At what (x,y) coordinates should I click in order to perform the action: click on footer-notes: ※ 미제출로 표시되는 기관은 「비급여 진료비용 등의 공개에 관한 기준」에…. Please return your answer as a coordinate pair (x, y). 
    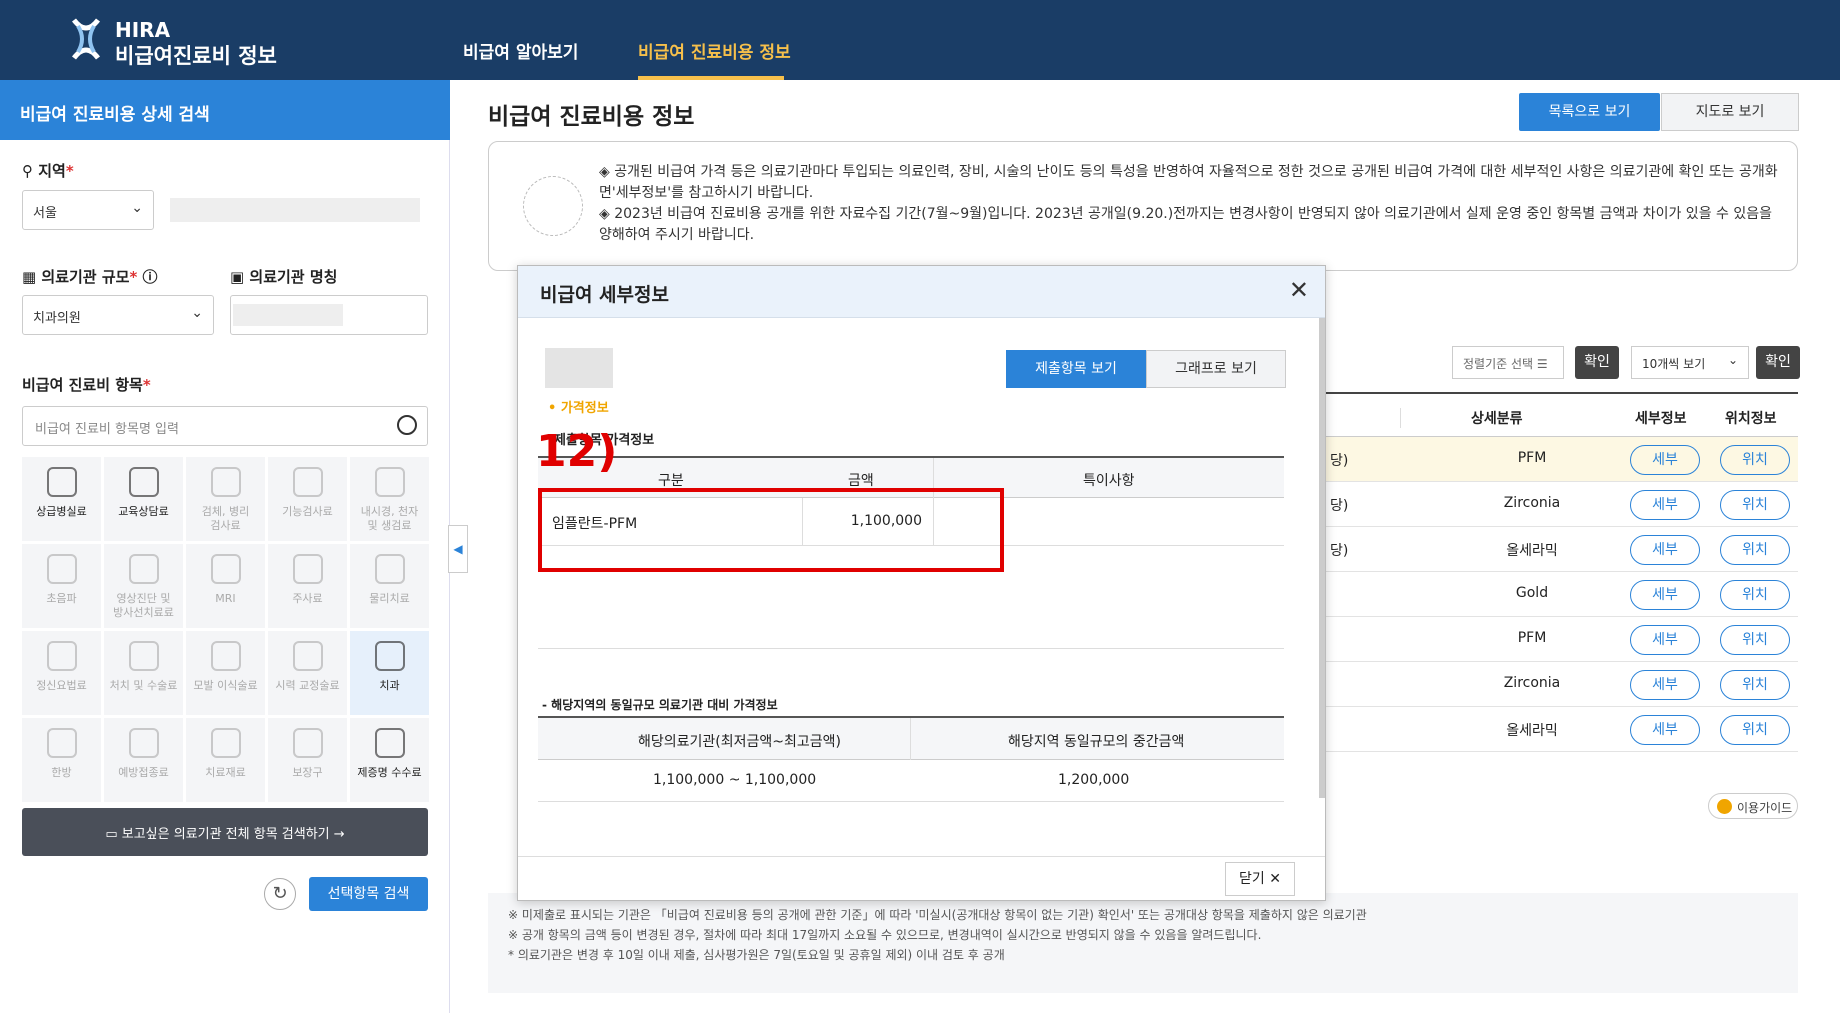
    Looking at the image, I should click on (1143, 943).